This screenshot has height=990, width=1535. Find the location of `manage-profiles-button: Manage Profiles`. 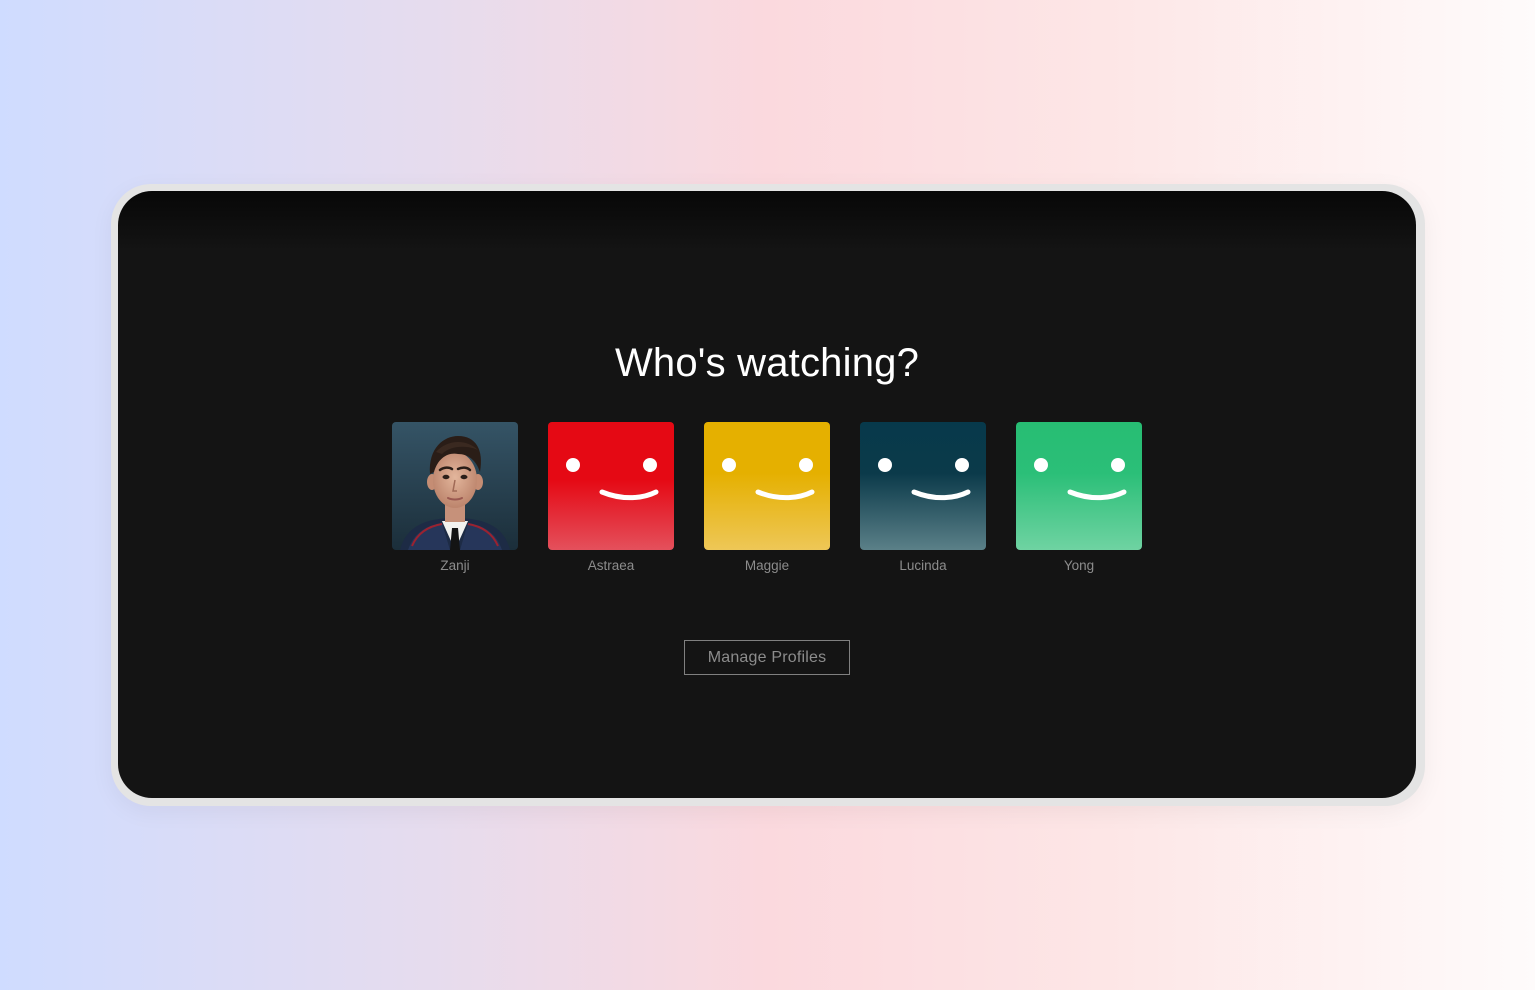

manage-profiles-button: Manage Profiles is located at coordinates (767, 657).